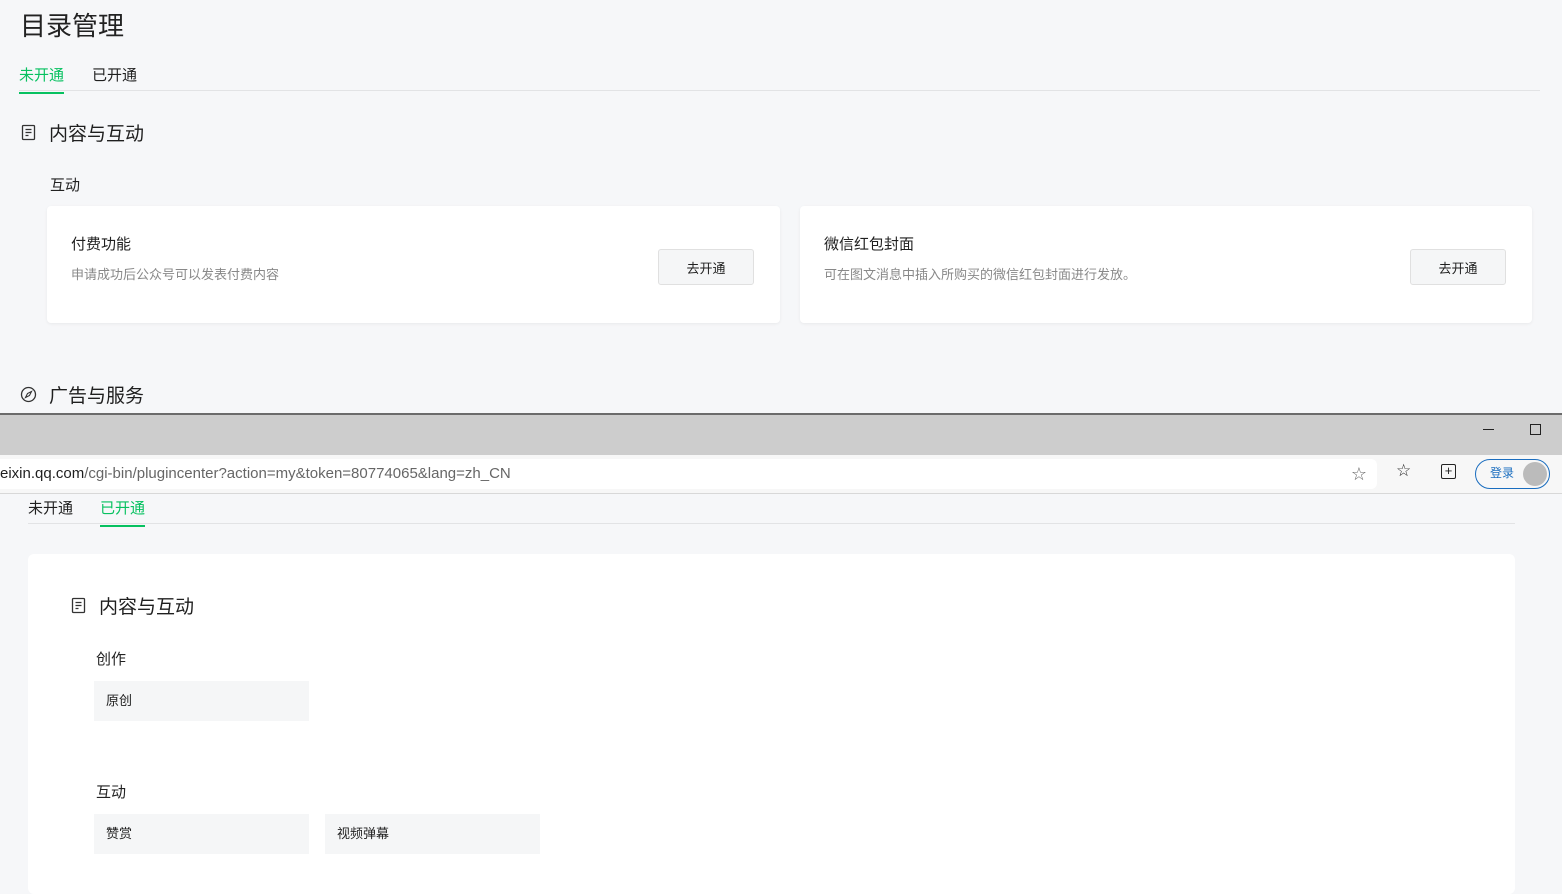  Describe the element at coordinates (42, 473) in the screenshot. I see `url-host: eixin.qq.com` at that location.